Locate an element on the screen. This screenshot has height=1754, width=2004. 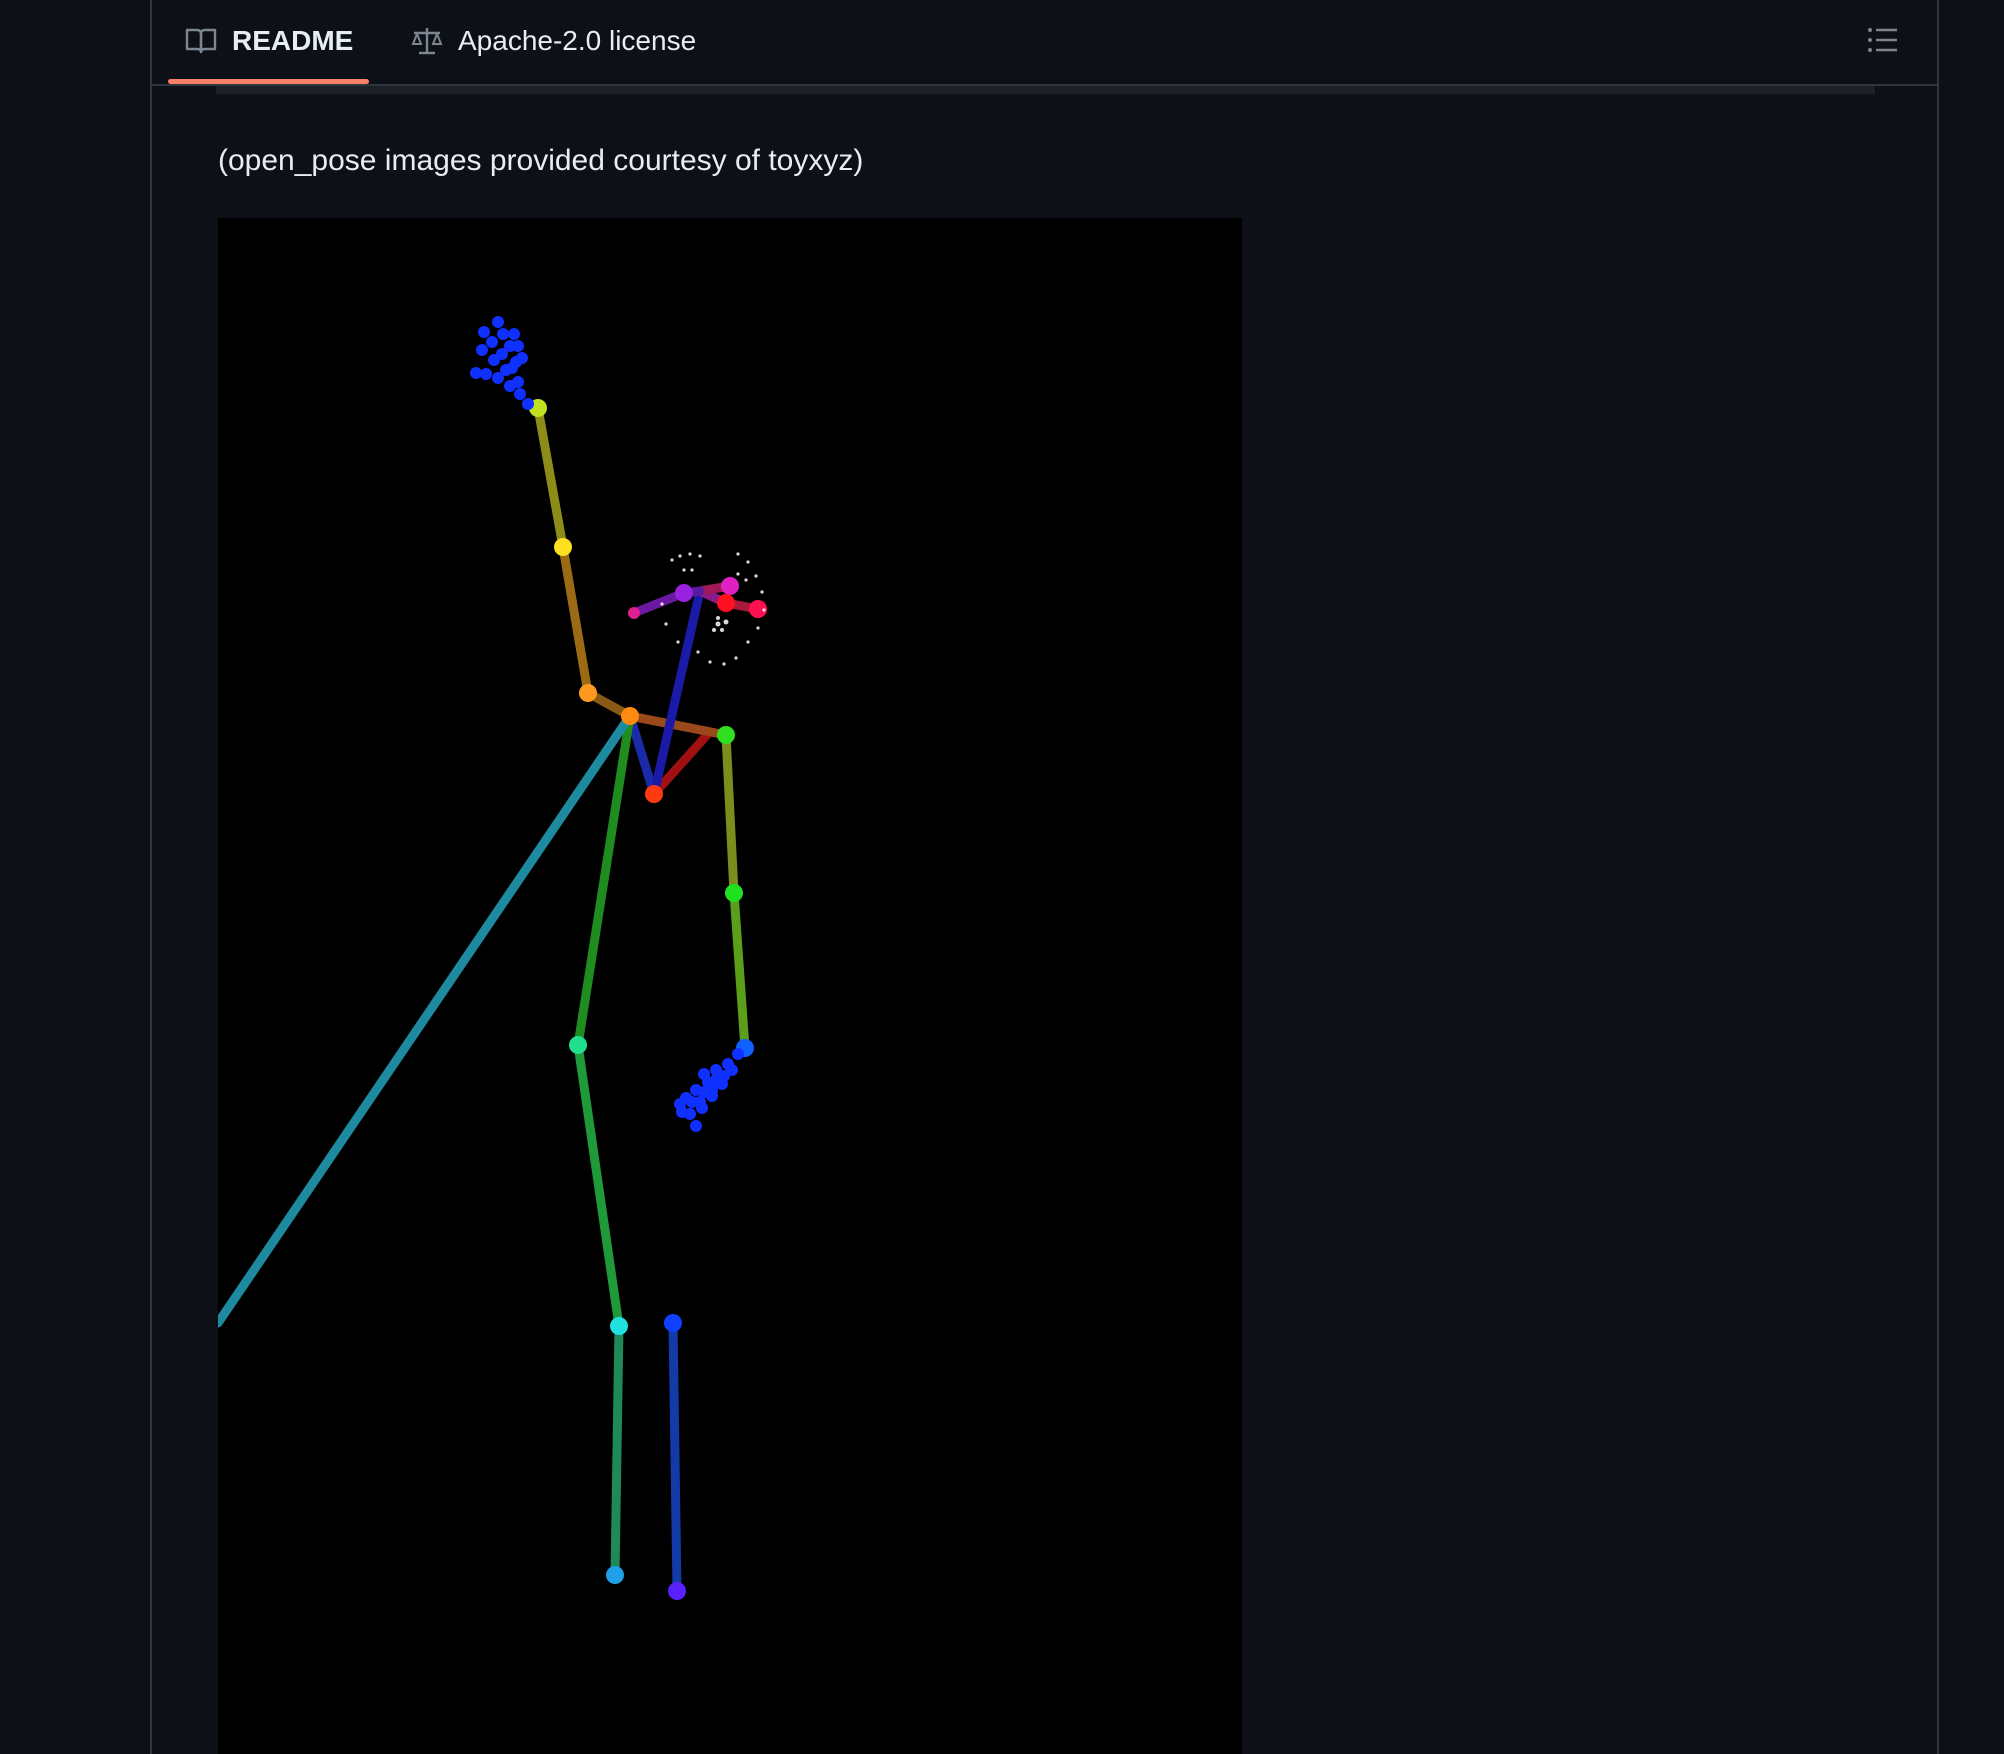
table-of-contents-button is located at coordinates (1883, 42).